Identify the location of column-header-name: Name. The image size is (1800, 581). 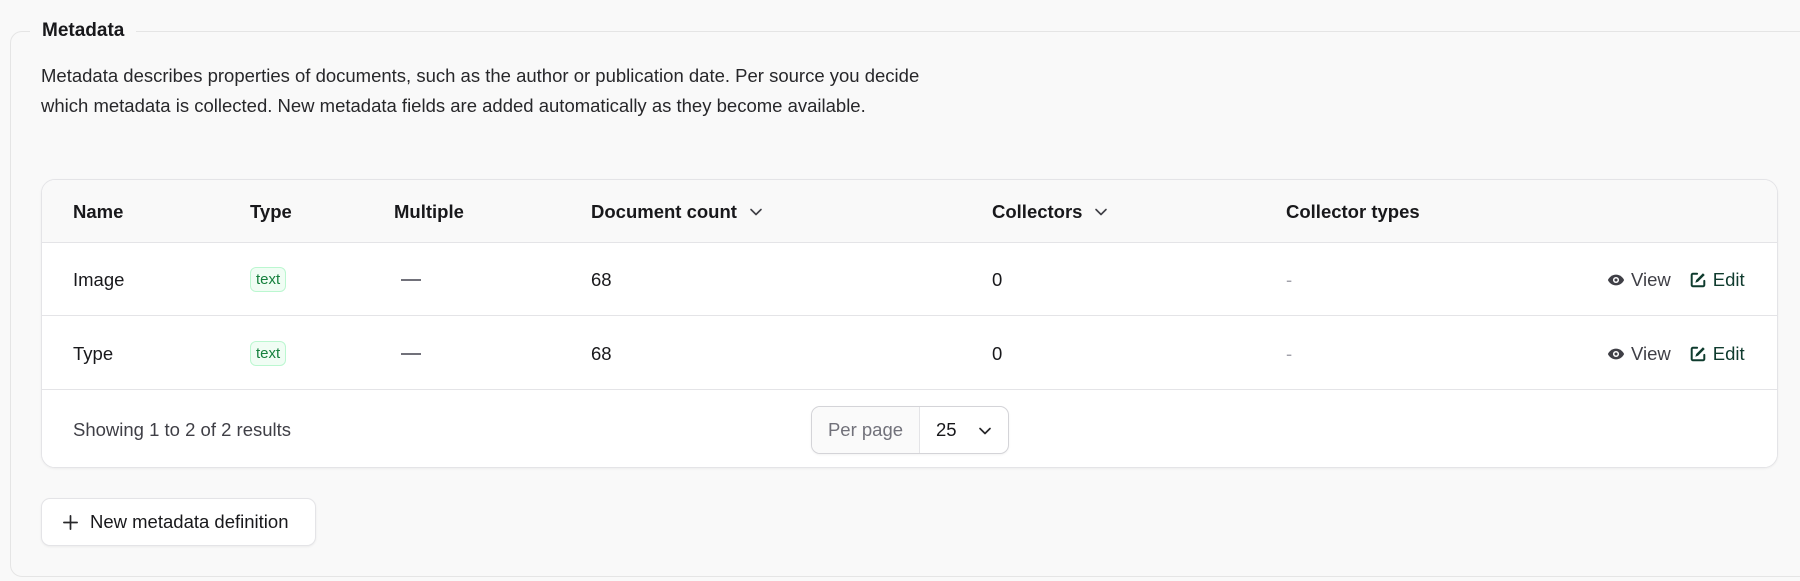
(98, 211).